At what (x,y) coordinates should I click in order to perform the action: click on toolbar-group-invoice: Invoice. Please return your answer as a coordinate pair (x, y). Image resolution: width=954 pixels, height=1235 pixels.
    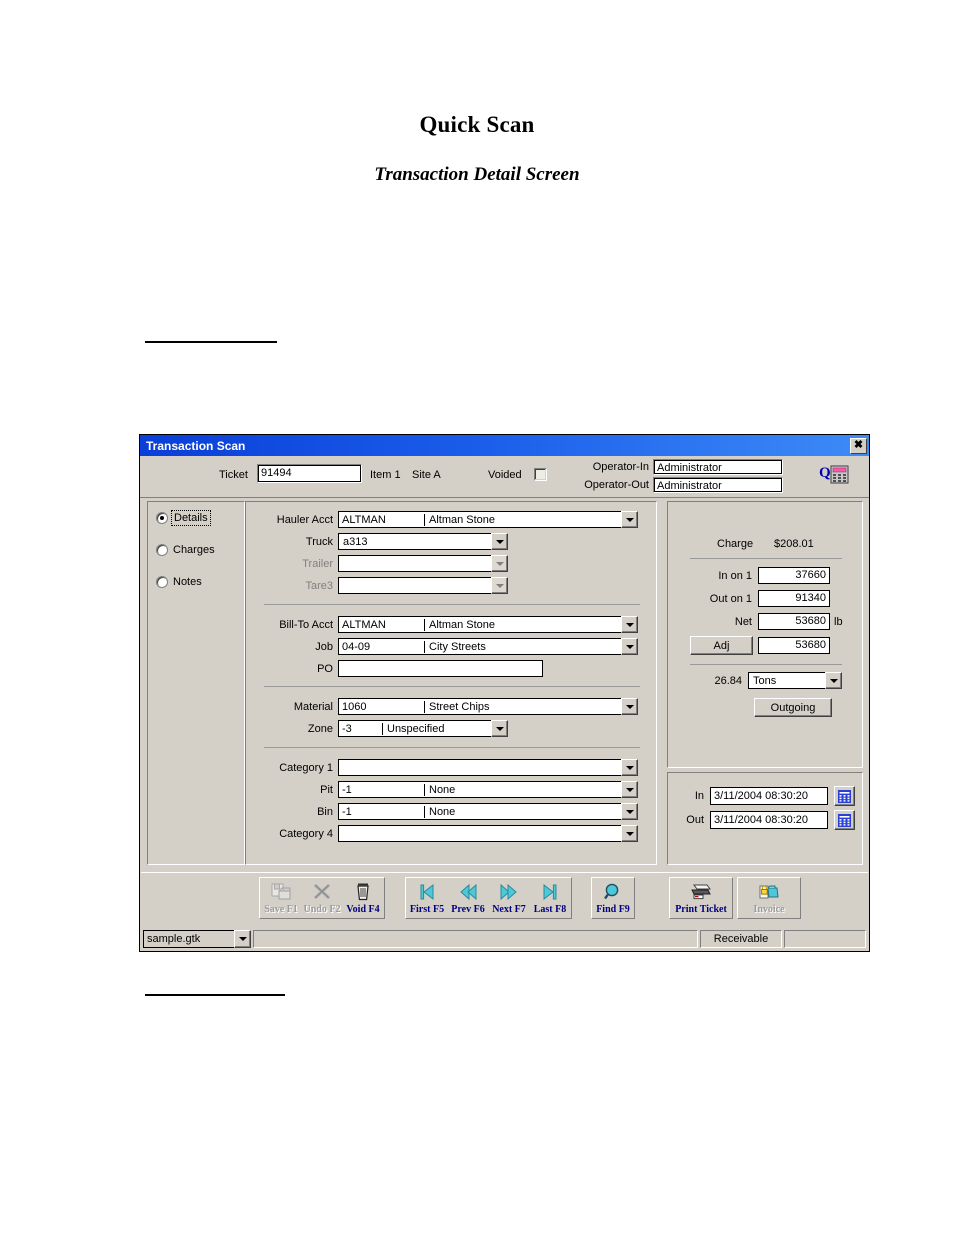
    Looking at the image, I should click on (769, 898).